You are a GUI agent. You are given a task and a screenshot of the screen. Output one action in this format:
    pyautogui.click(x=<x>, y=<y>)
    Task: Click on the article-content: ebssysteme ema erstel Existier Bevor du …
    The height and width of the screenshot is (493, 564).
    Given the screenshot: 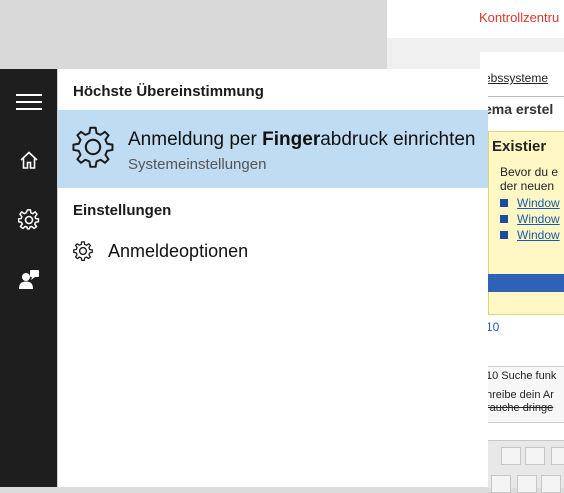 What is the action you would take?
    pyautogui.click(x=522, y=269)
    